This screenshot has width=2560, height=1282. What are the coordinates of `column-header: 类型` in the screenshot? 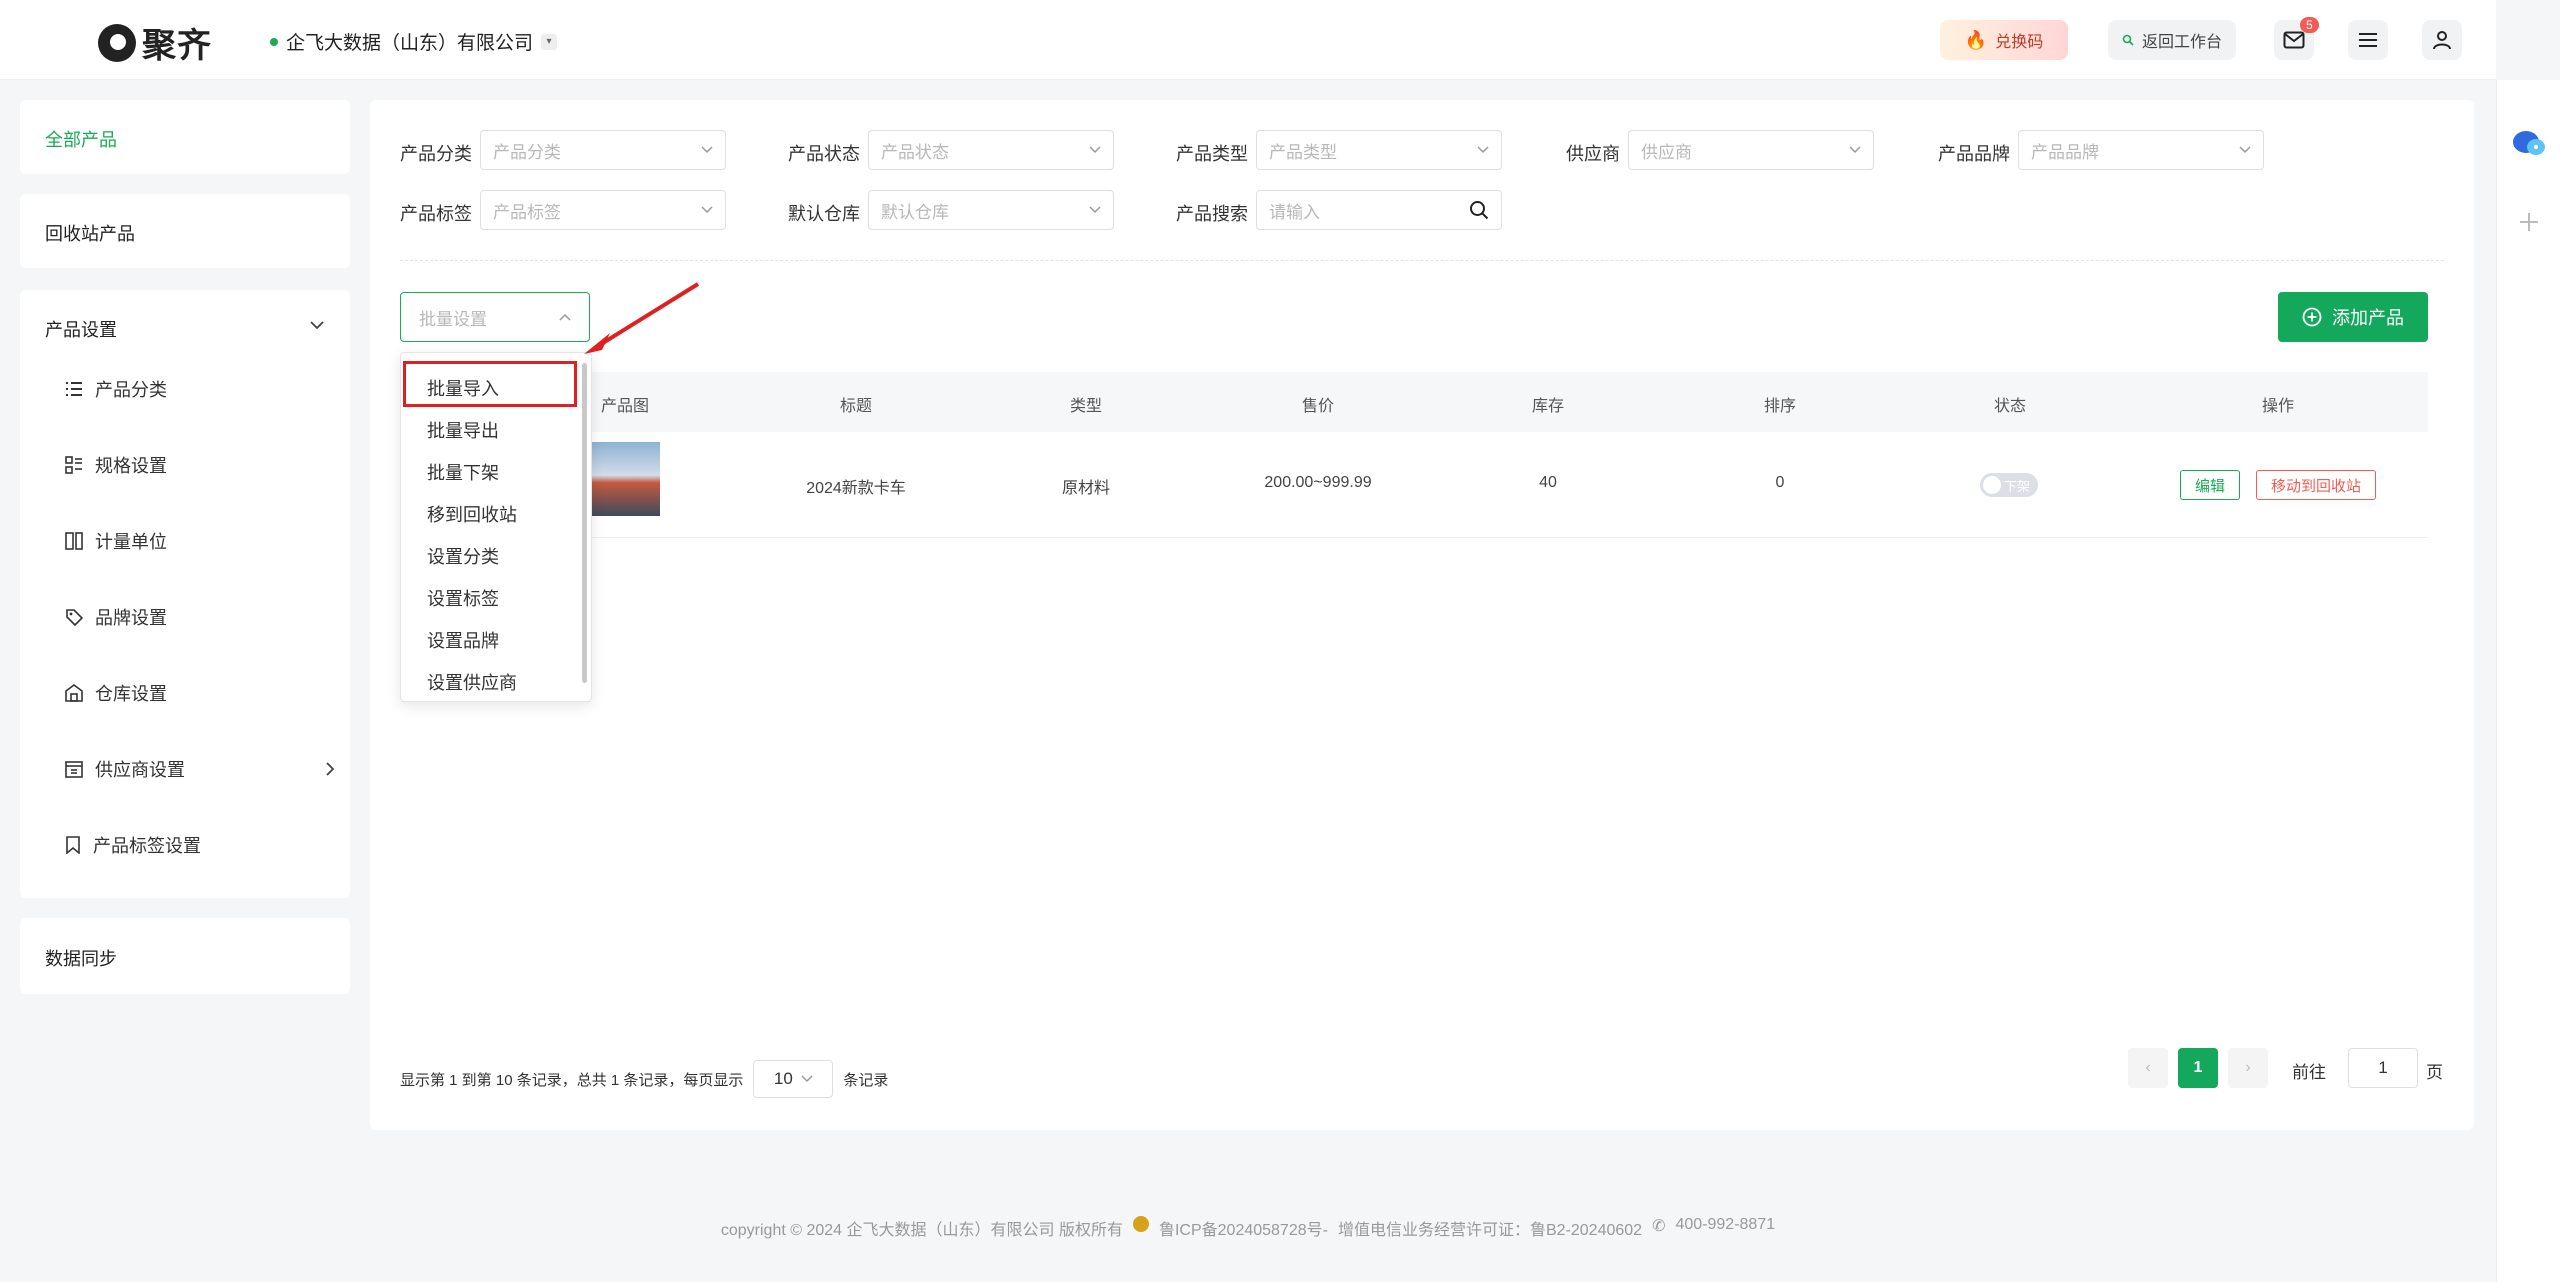 It's located at (1086, 406).